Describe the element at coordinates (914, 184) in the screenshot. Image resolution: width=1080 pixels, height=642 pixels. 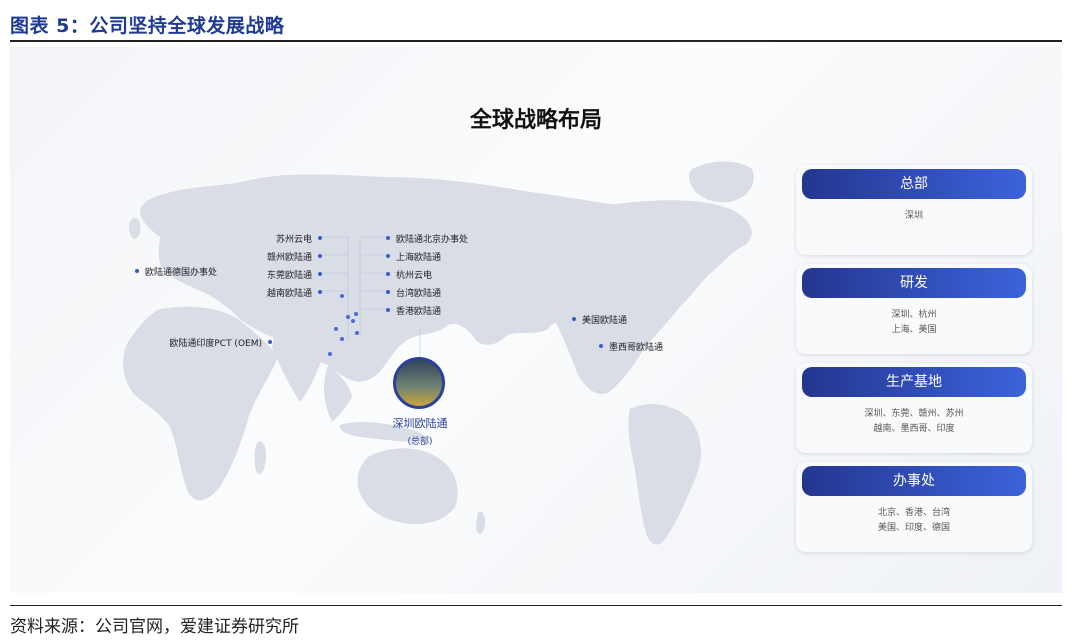
I see `card-header: 总部` at that location.